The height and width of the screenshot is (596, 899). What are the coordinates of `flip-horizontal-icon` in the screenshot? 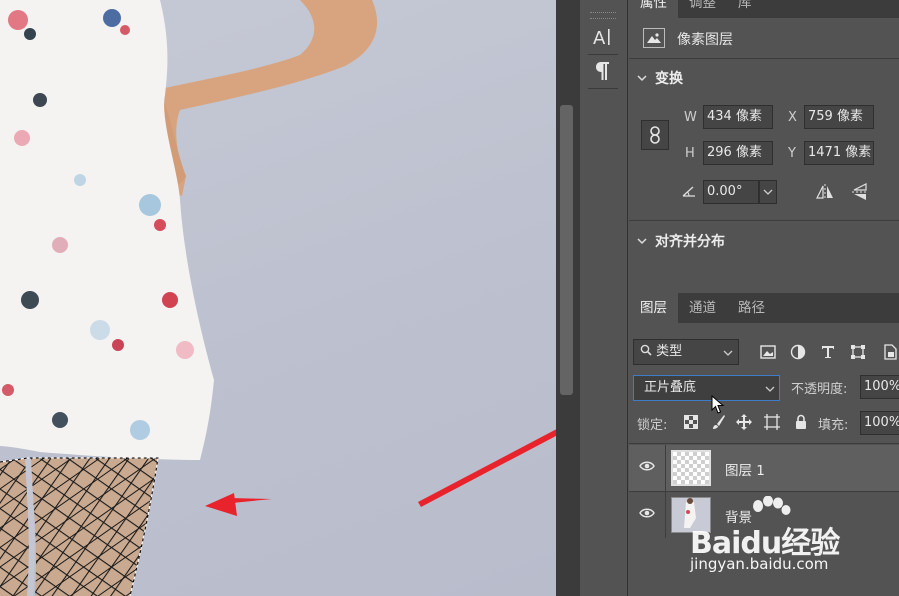 It's located at (824, 192).